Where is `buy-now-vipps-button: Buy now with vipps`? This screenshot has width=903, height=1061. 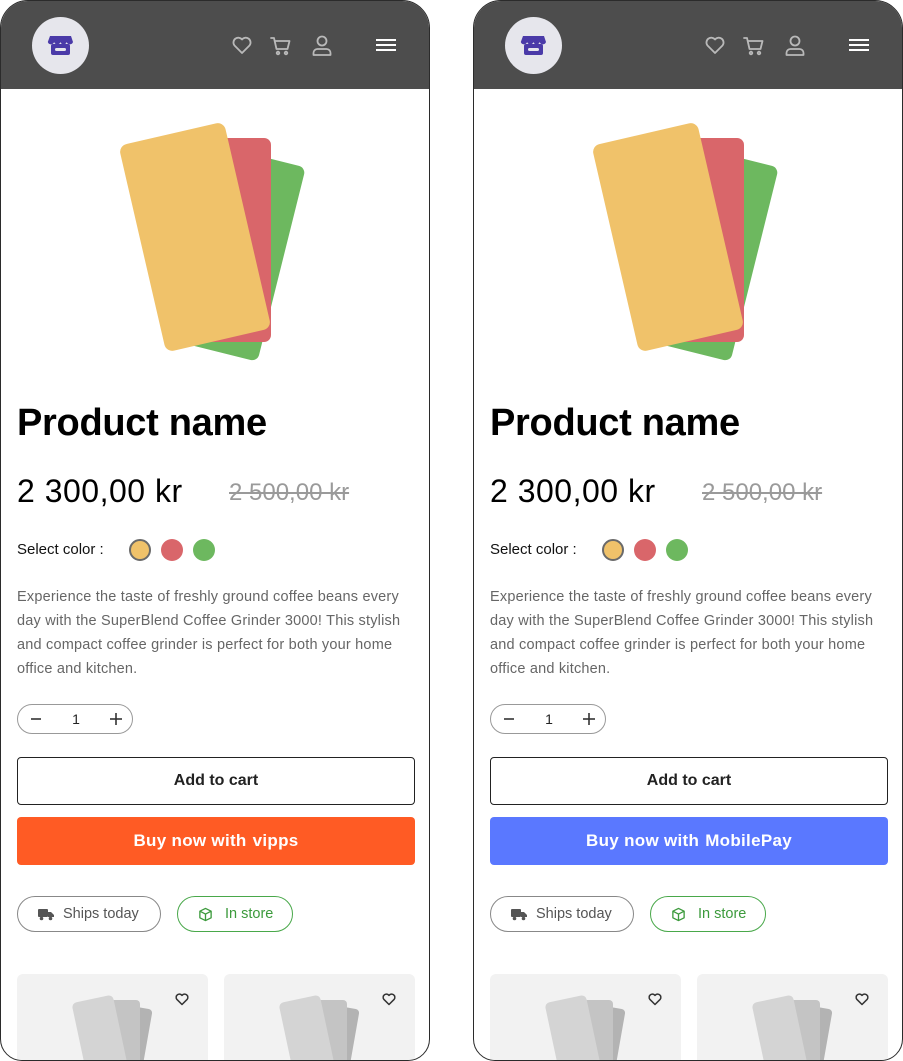
buy-now-vipps-button: Buy now with vipps is located at coordinates (216, 841).